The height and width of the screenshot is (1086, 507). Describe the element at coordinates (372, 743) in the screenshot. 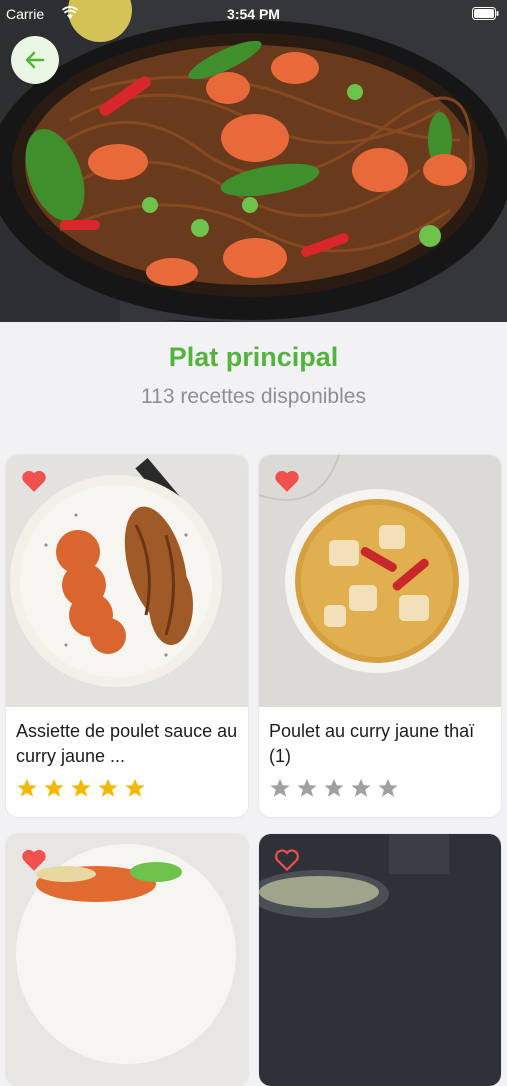

I see `recipe-name: Poulet au curry jaune thaï (1)` at that location.